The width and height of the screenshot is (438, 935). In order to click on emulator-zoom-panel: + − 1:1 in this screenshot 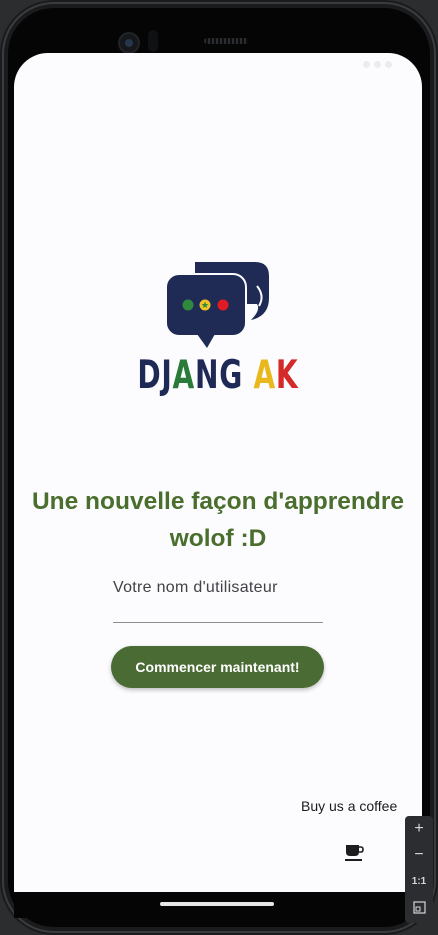, I will do `click(419, 869)`.